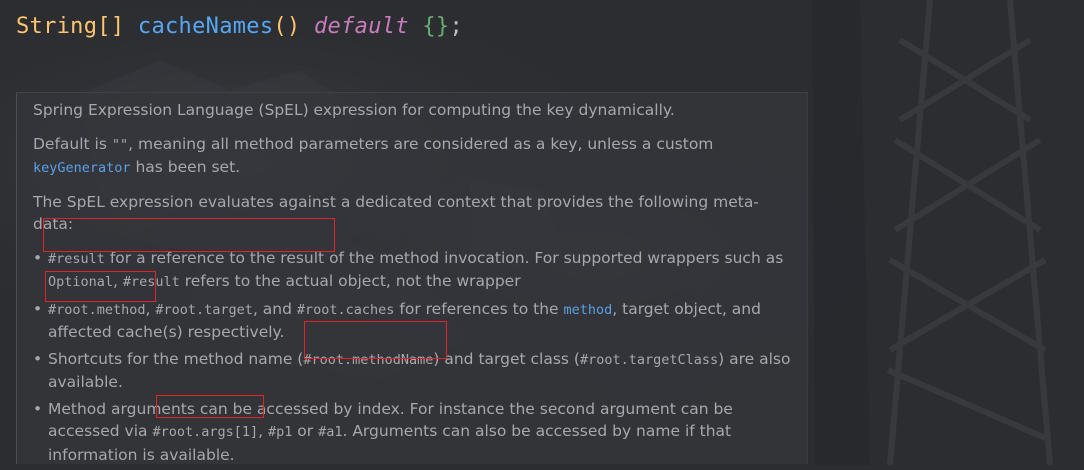 This screenshot has height=470, width=1084. Describe the element at coordinates (345, 309) in the screenshot. I see `code-root-caches: #root.caches` at that location.